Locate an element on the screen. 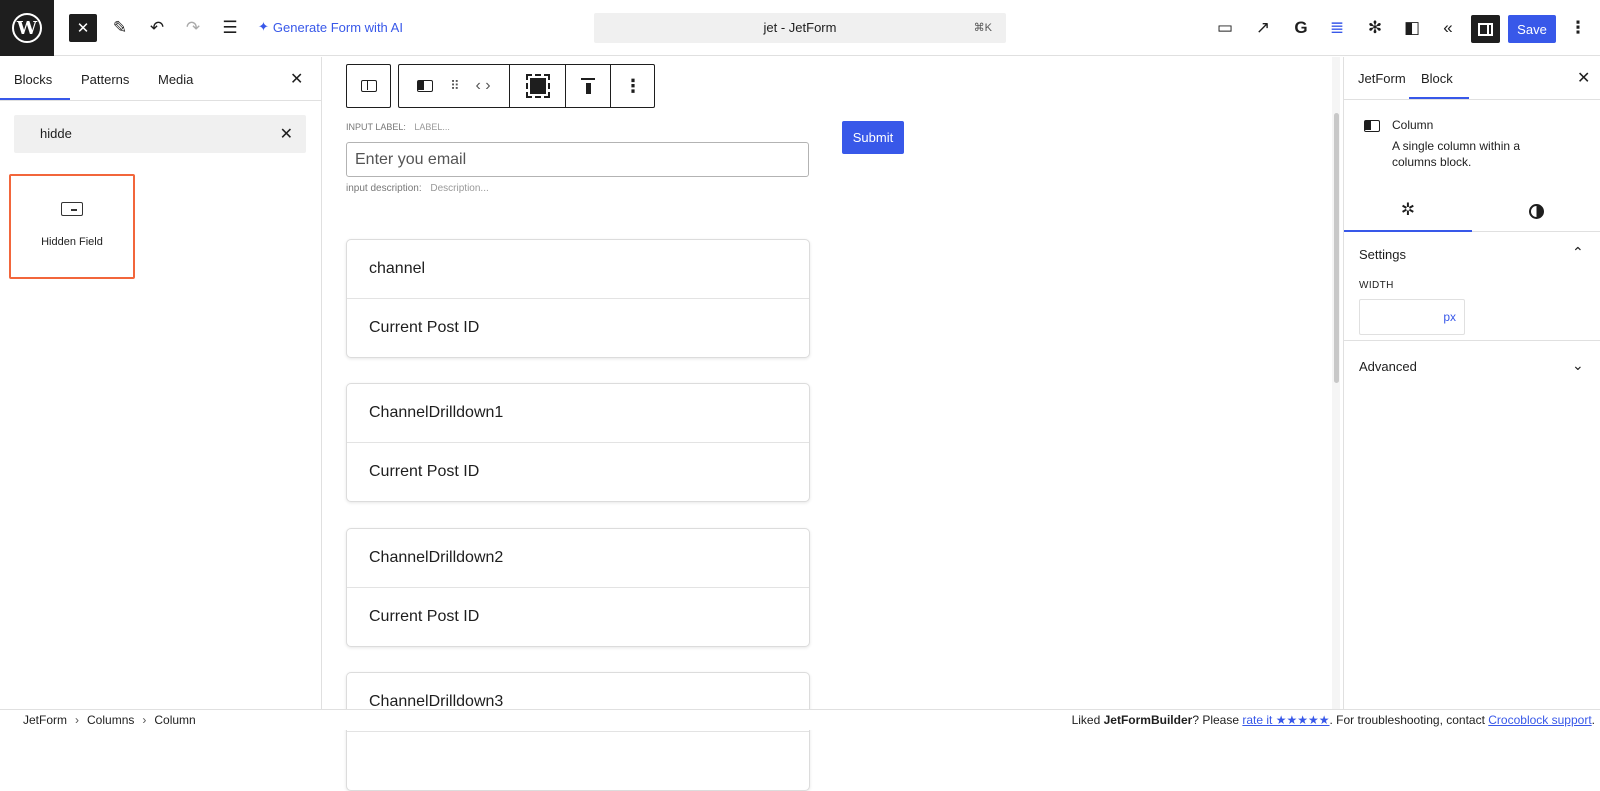  block-options-button: ⋮ is located at coordinates (633, 86).